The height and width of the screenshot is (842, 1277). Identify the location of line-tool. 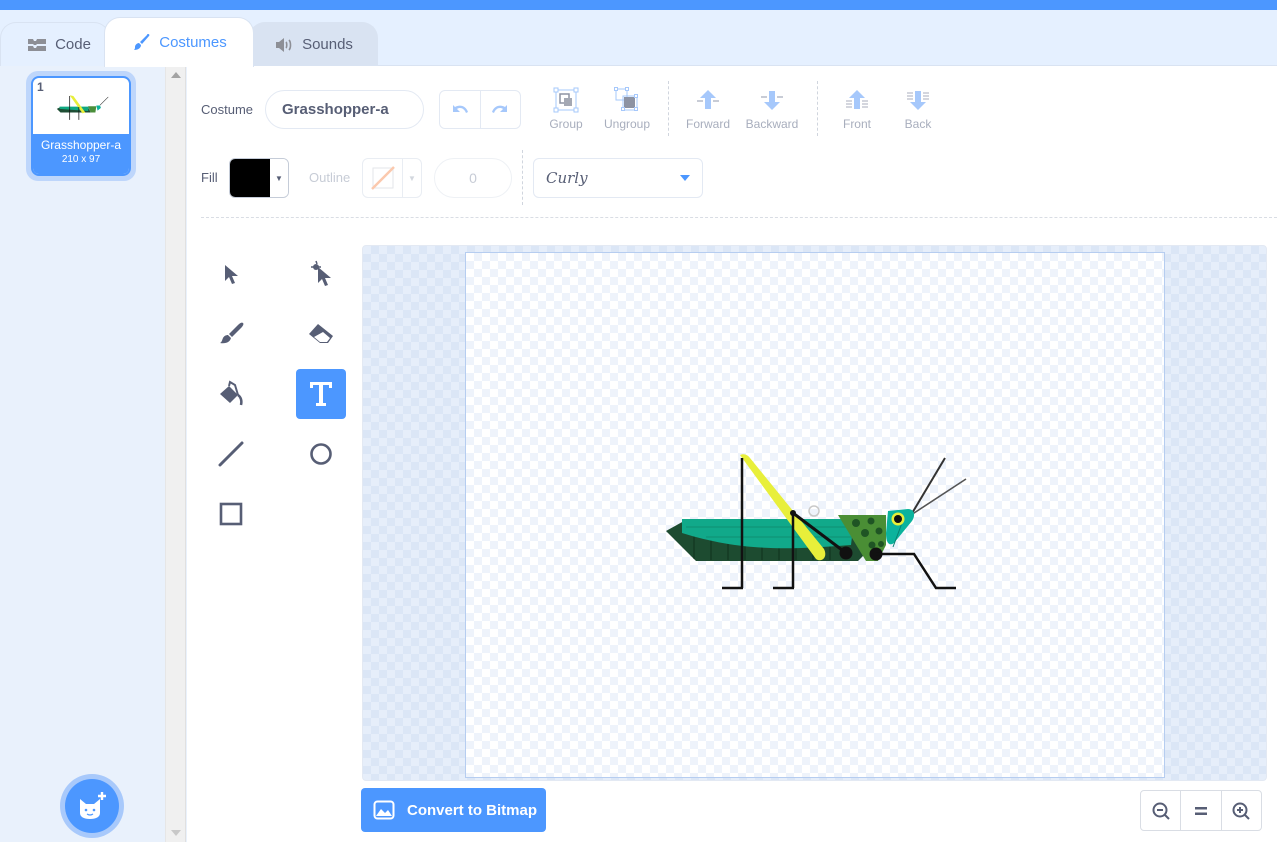
(231, 454).